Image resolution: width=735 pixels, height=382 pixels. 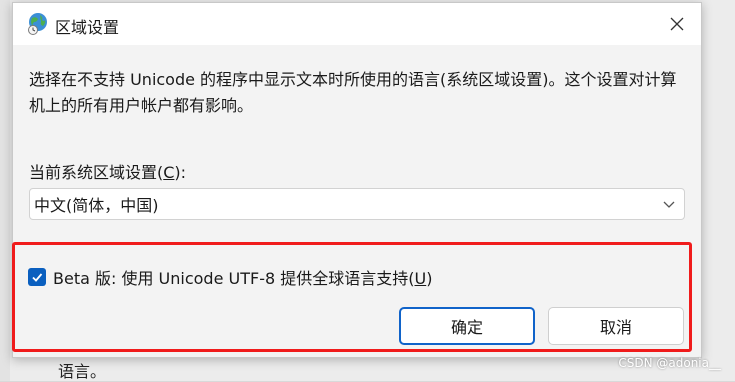 I want to click on close-button, so click(x=677, y=24).